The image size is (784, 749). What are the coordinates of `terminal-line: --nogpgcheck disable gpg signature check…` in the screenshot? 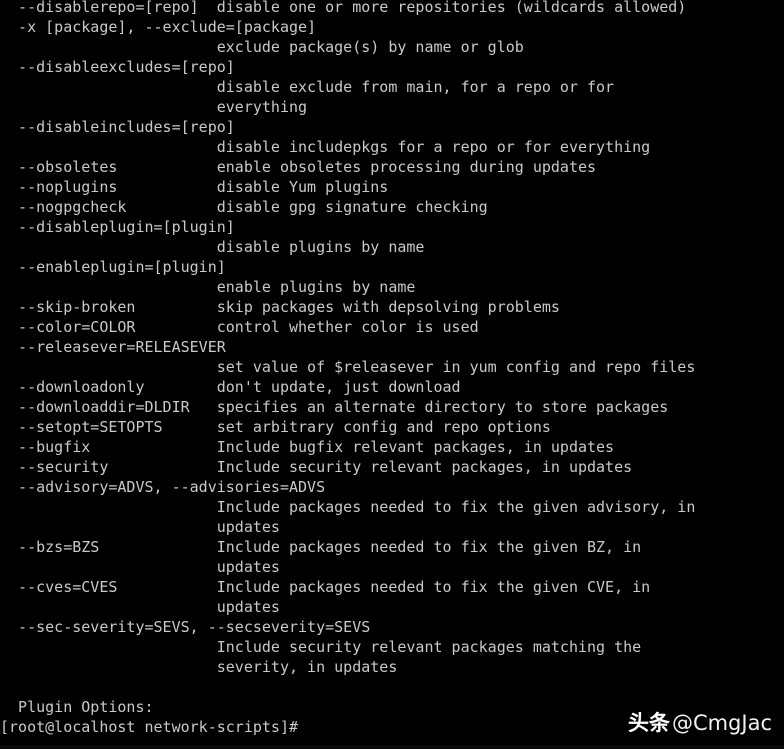 It's located at (244, 207).